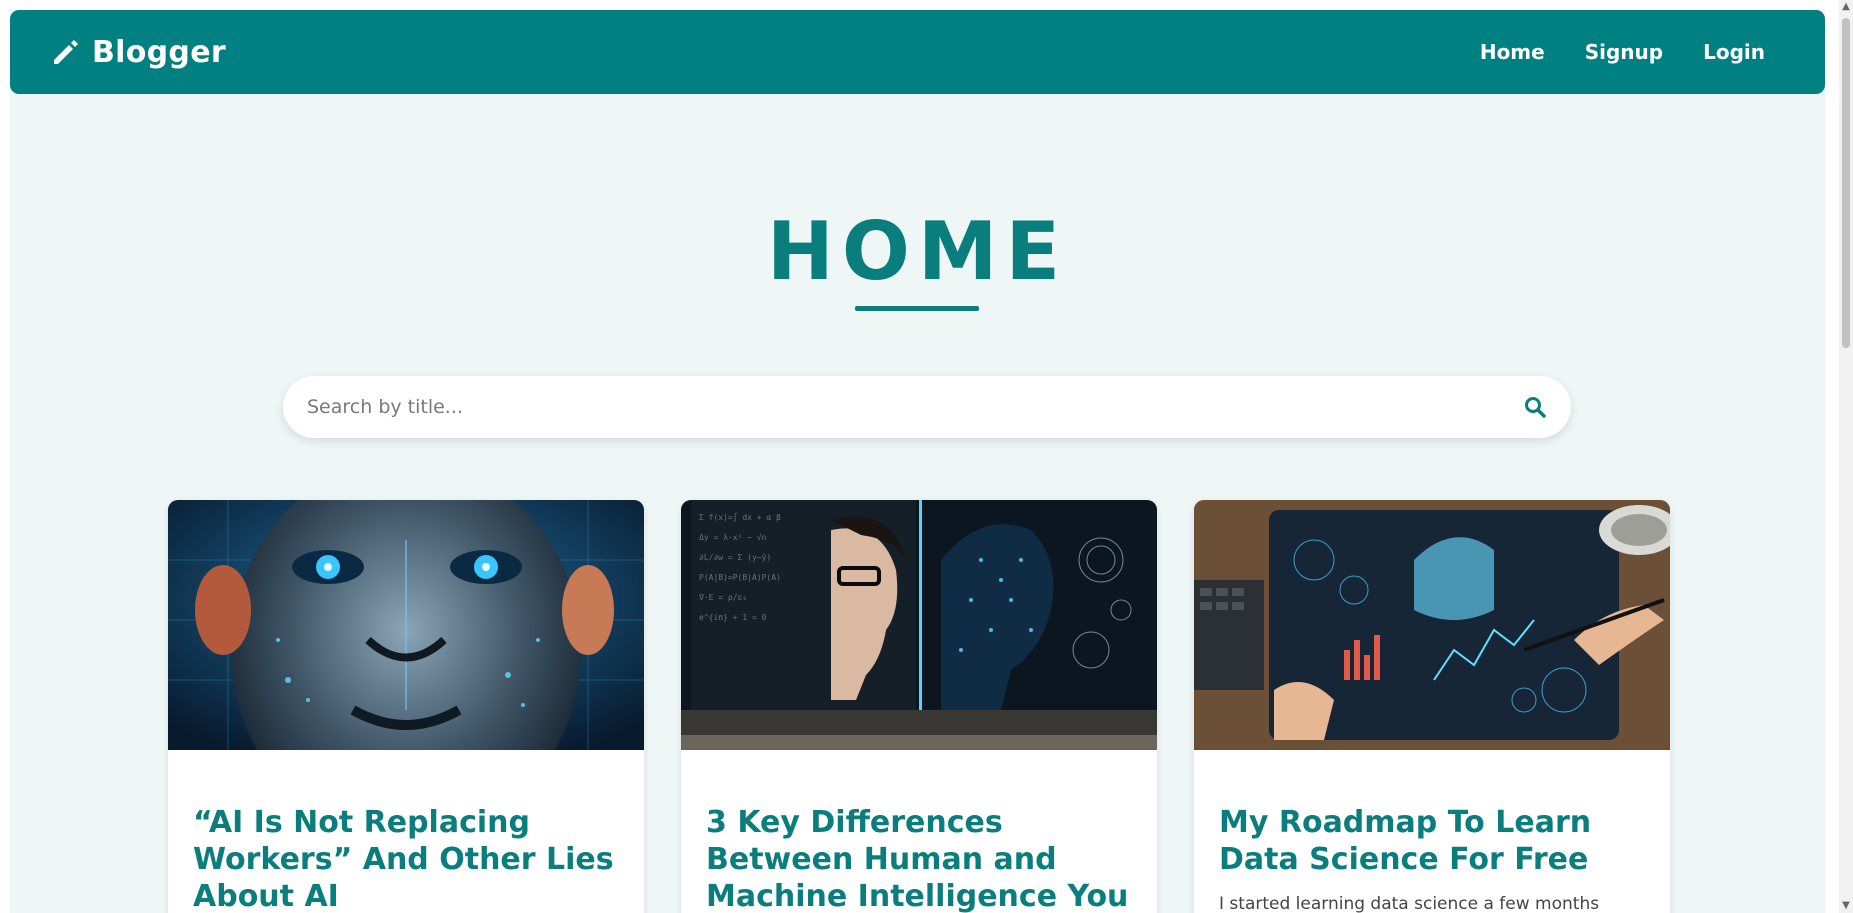 The height and width of the screenshot is (913, 1853). What do you see at coordinates (406, 625) in the screenshot?
I see `robot-face-image` at bounding box center [406, 625].